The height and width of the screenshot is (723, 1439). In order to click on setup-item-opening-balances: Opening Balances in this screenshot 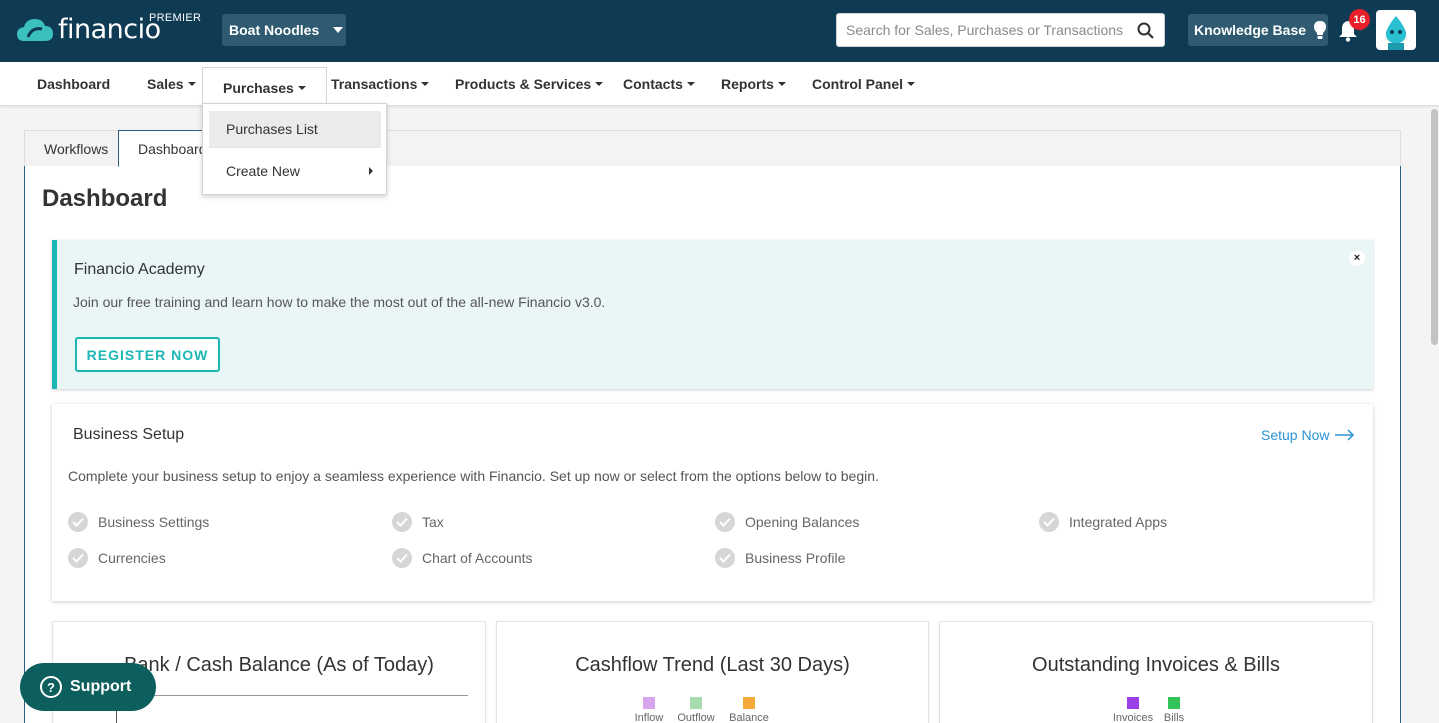, I will do `click(787, 522)`.